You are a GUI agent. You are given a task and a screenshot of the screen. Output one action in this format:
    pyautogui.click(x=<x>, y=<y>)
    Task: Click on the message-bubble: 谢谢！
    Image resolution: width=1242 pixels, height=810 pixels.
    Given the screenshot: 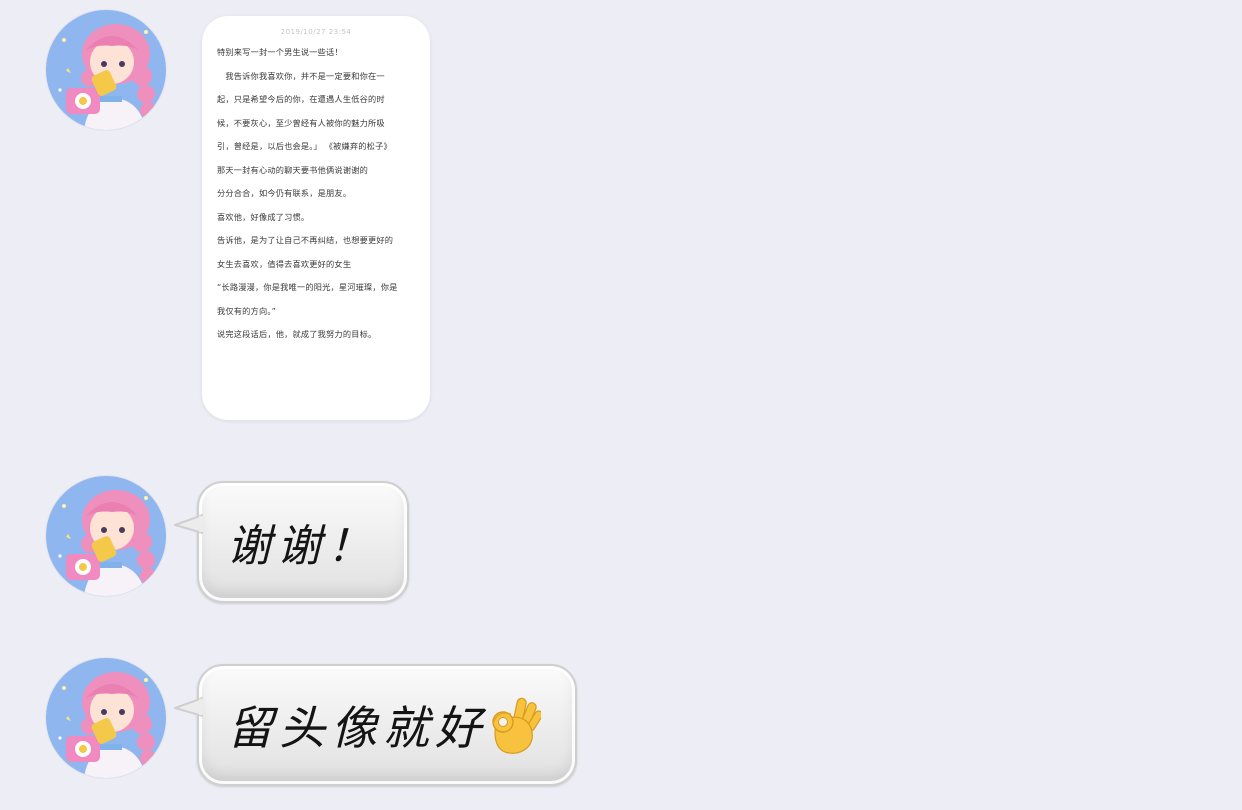 What is the action you would take?
    pyautogui.click(x=291, y=542)
    